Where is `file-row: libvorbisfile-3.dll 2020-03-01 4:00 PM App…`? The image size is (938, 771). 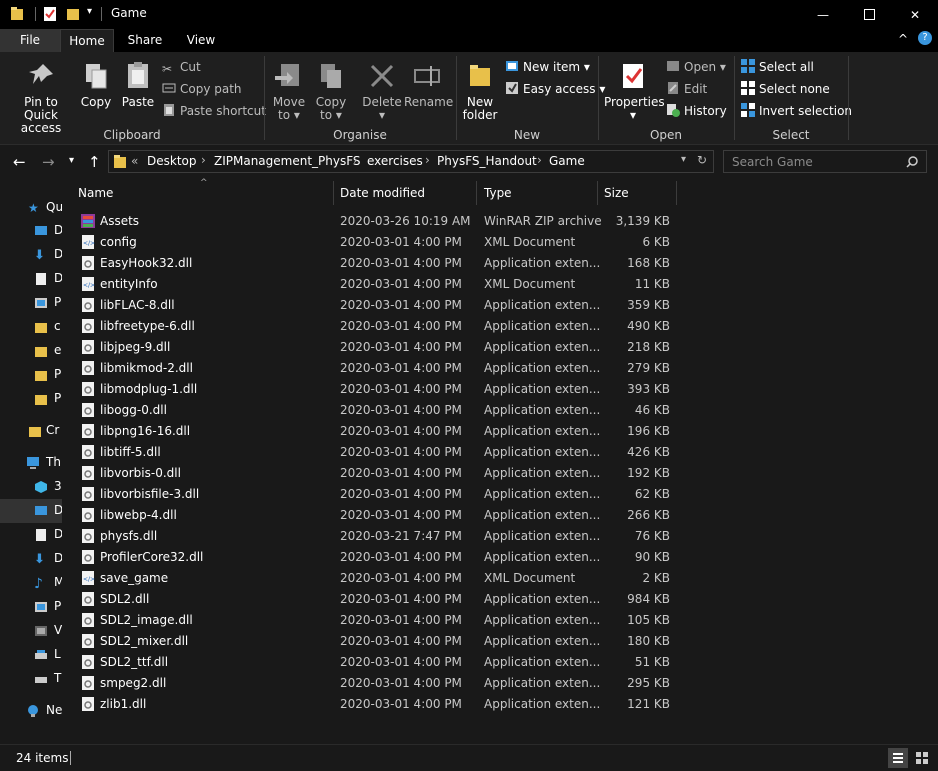
file-row: libvorbisfile-3.dll 2020-03-01 4:00 PM App… is located at coordinates (376, 494).